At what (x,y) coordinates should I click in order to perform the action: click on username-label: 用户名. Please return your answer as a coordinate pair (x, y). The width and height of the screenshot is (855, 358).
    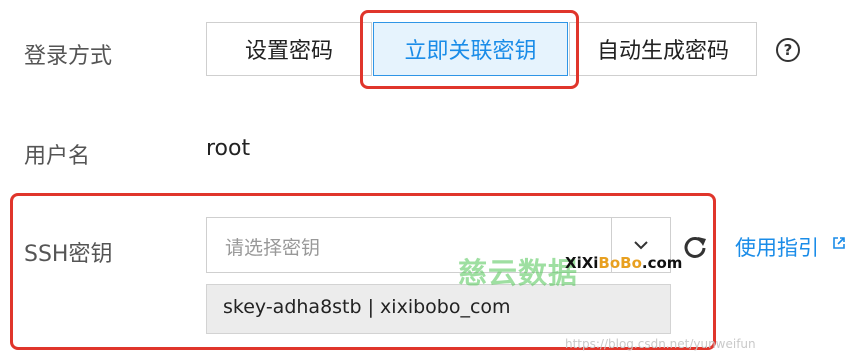
    Looking at the image, I should click on (57, 156).